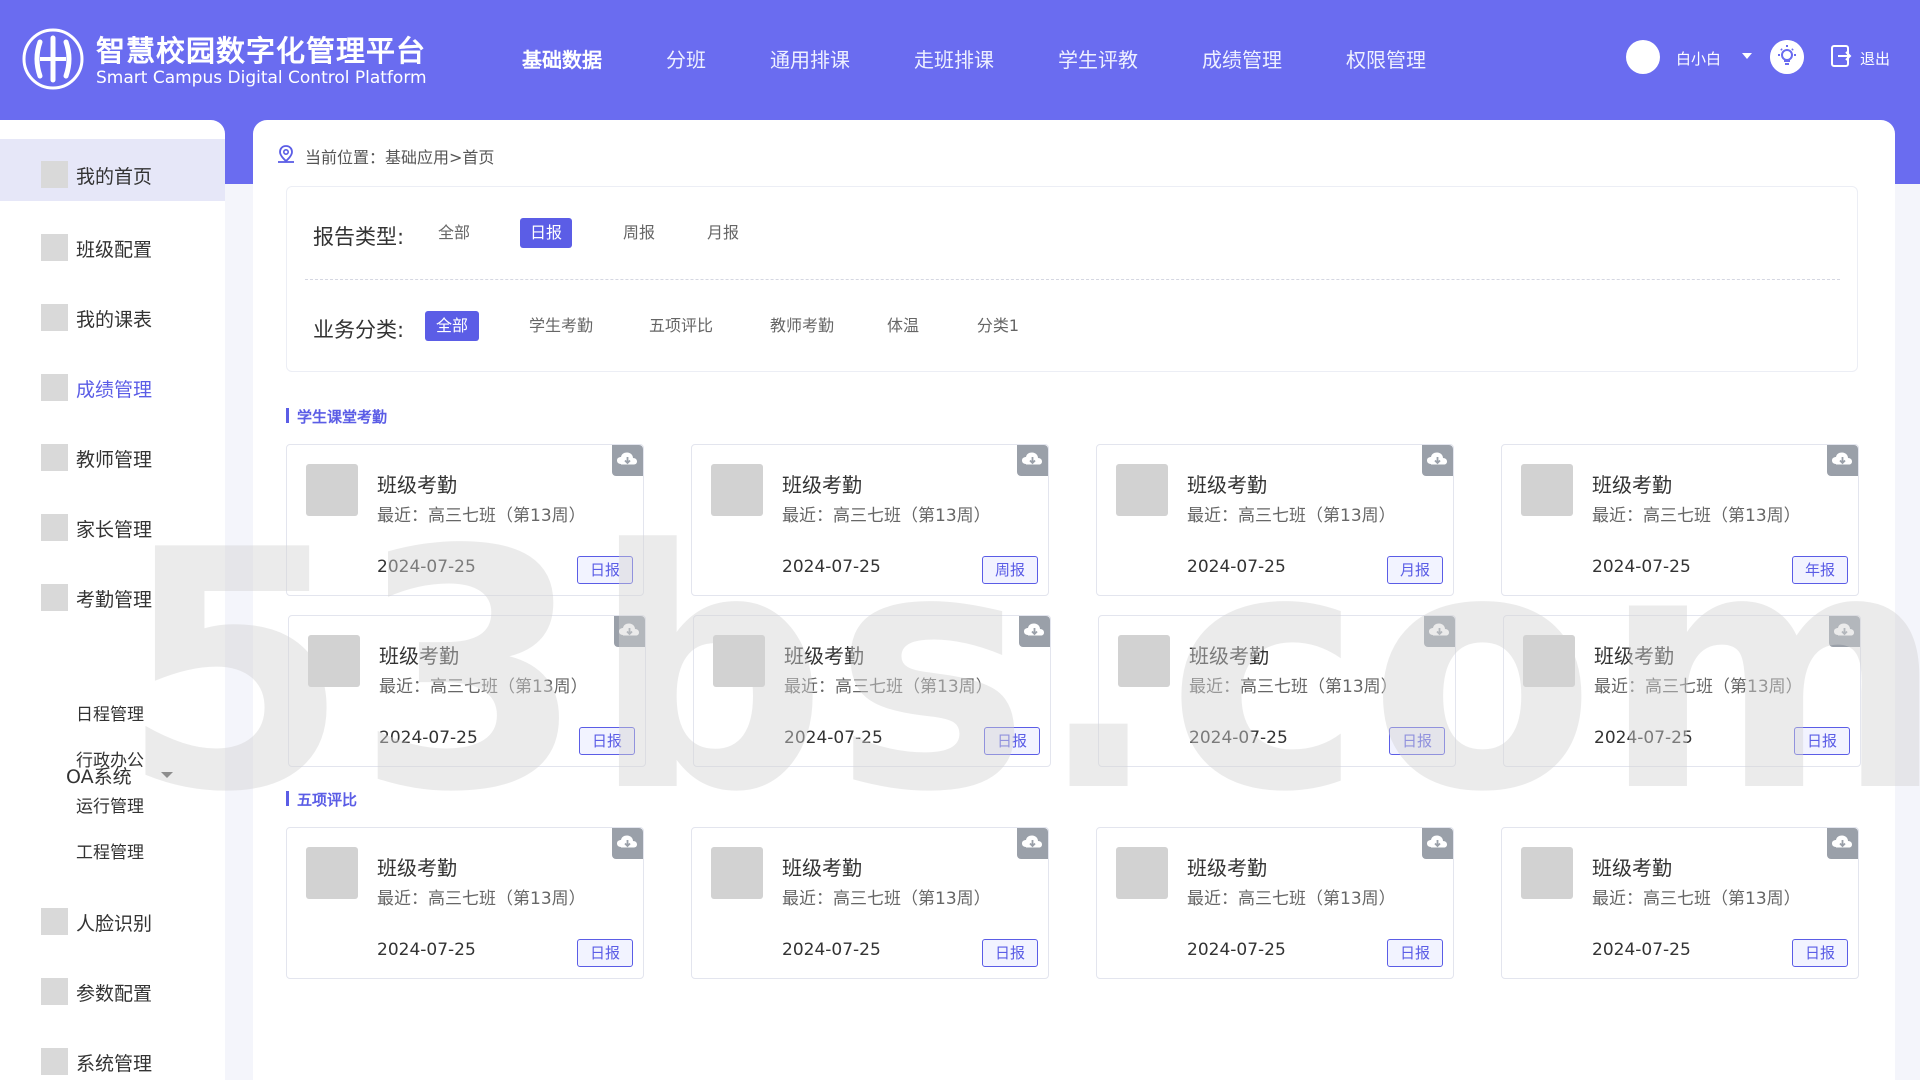 This screenshot has width=1920, height=1080. I want to click on username: 白小白, so click(1698, 58).